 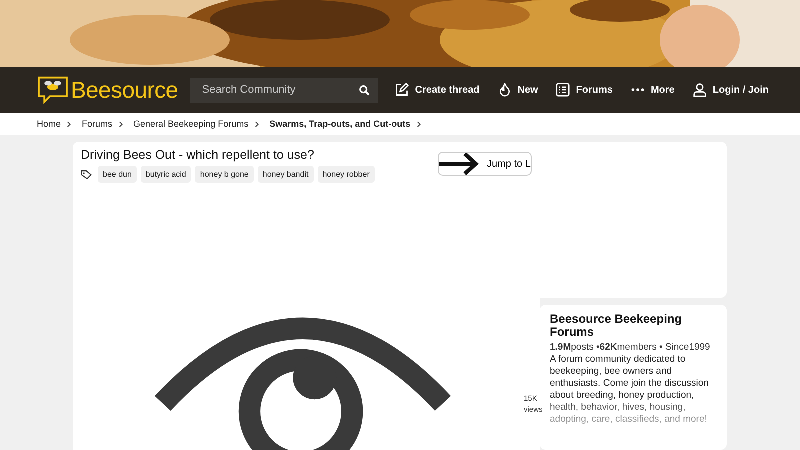 What do you see at coordinates (346, 174) in the screenshot?
I see `tag: honey robber` at bounding box center [346, 174].